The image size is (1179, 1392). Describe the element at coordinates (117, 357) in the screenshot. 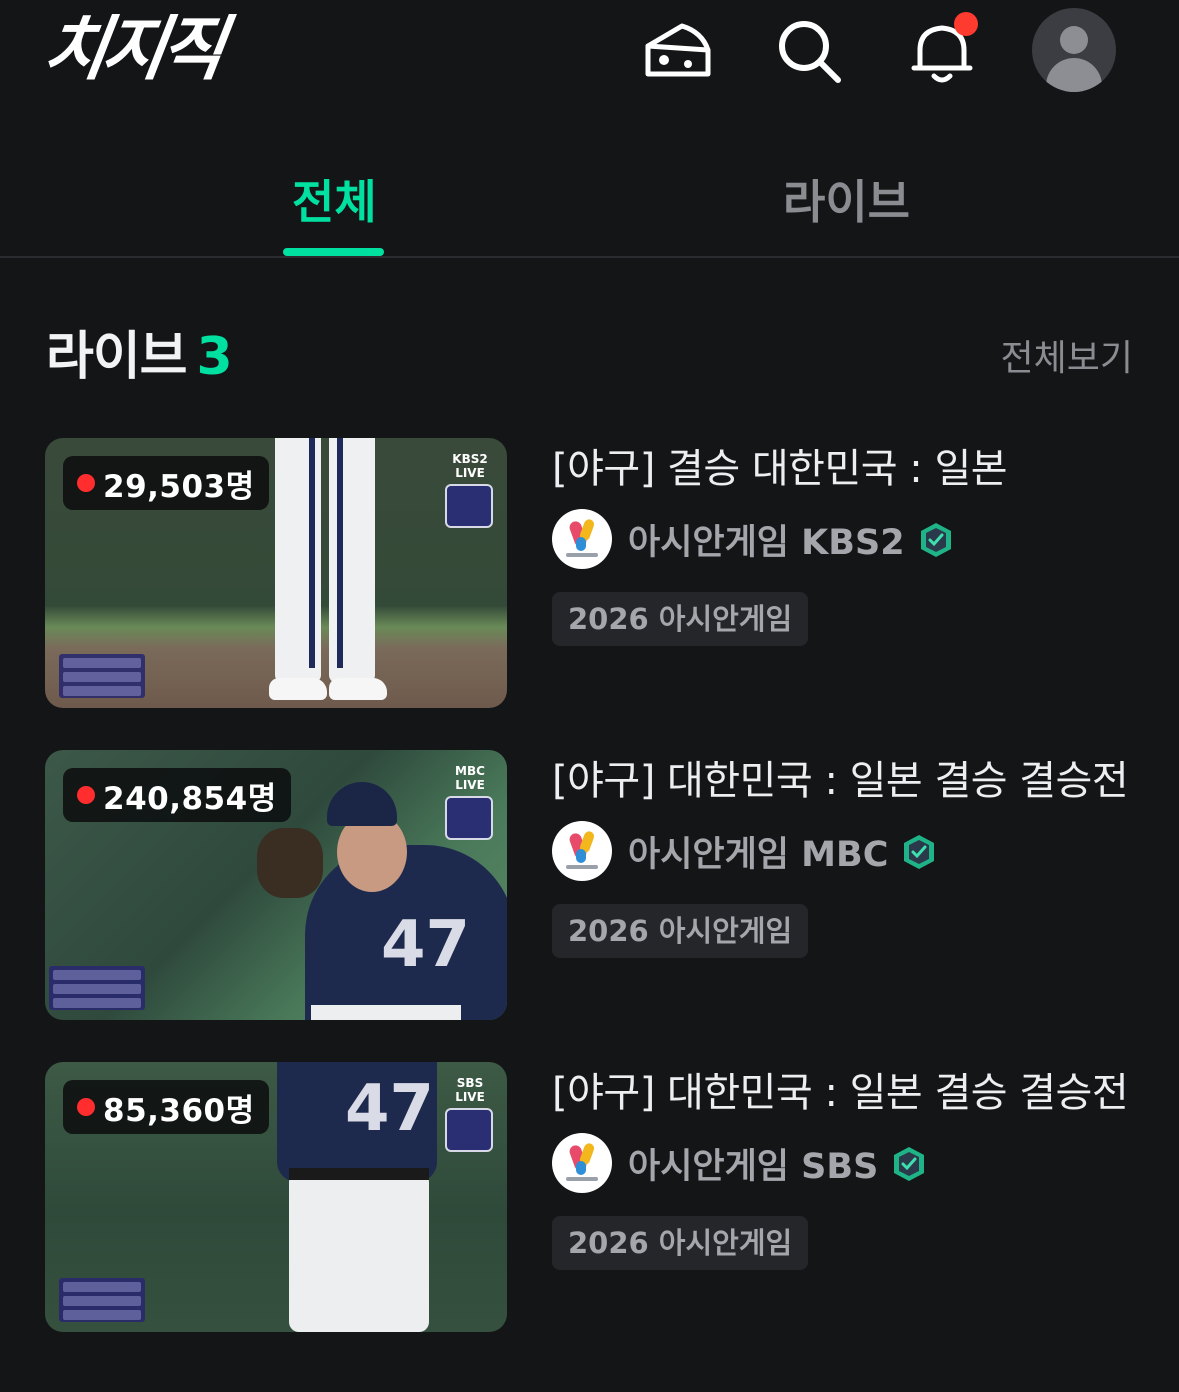

I see `section-title-label: 라이브` at that location.